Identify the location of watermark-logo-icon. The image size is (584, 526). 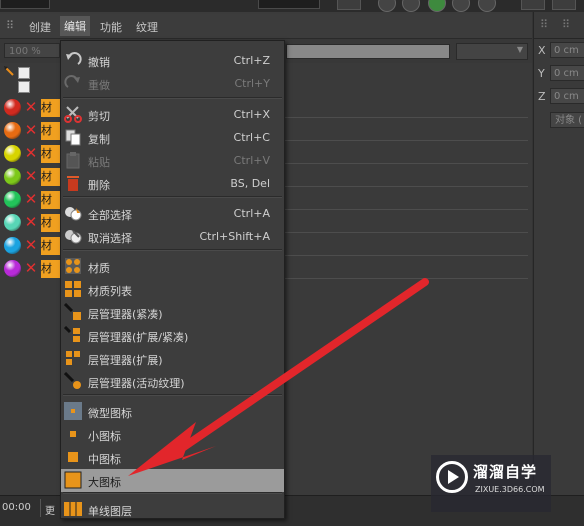
(452, 477).